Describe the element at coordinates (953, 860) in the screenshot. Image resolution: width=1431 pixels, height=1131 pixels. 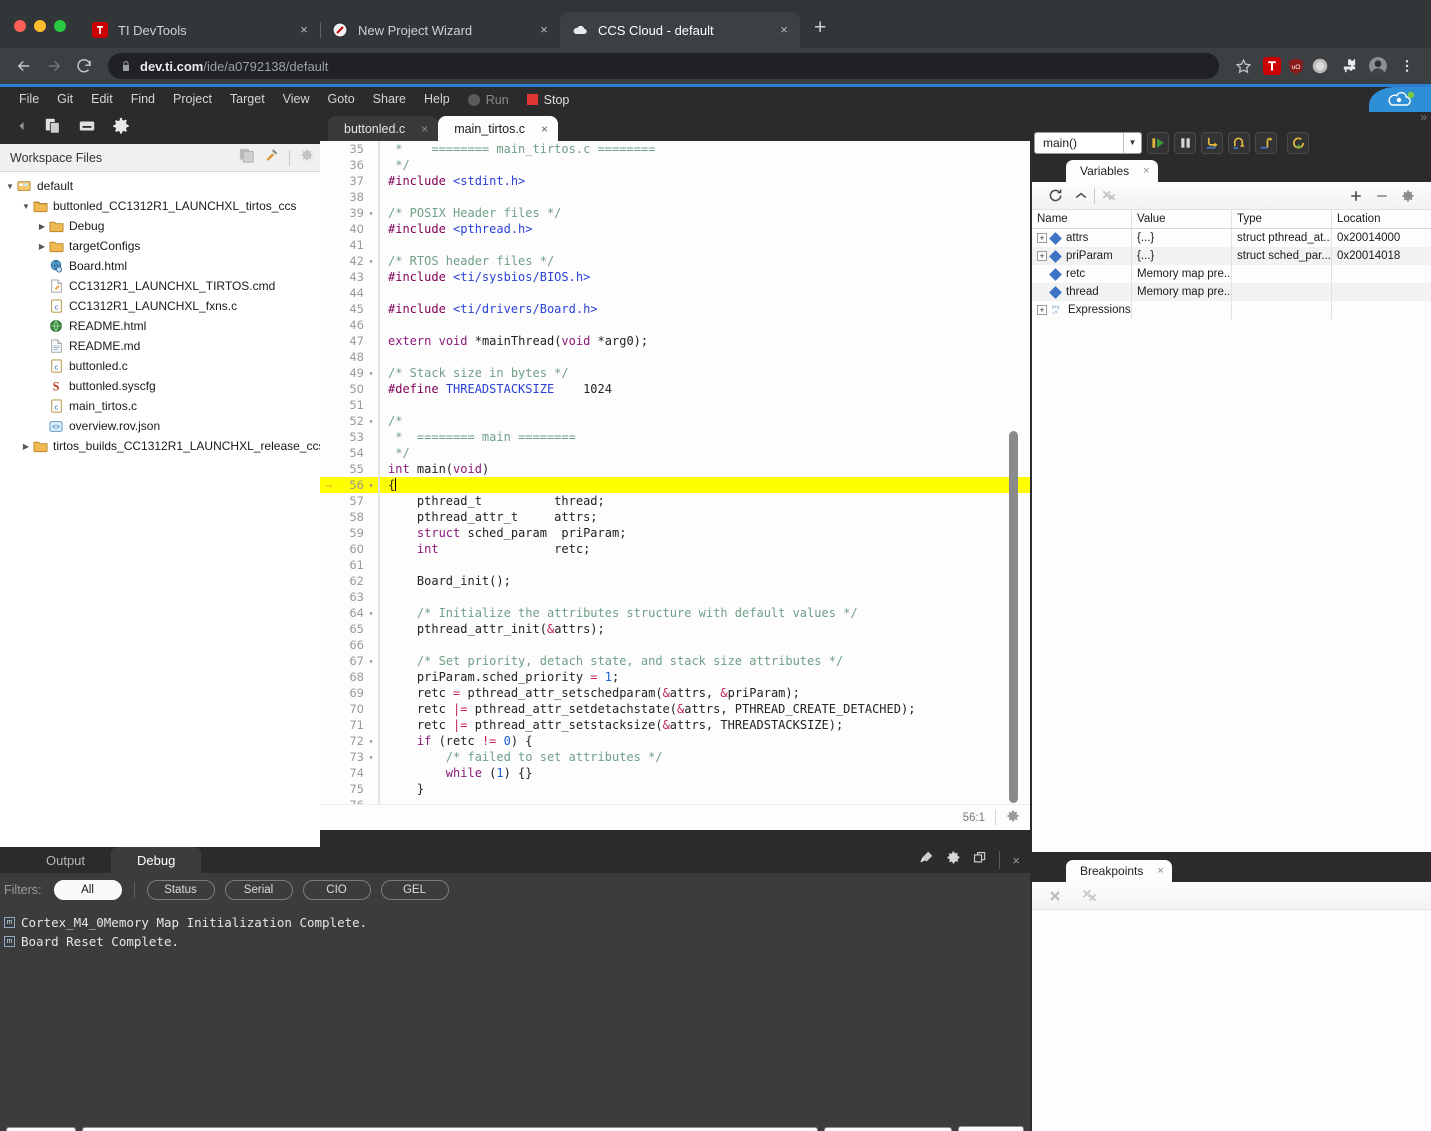
I see `console-settings-icon` at that location.